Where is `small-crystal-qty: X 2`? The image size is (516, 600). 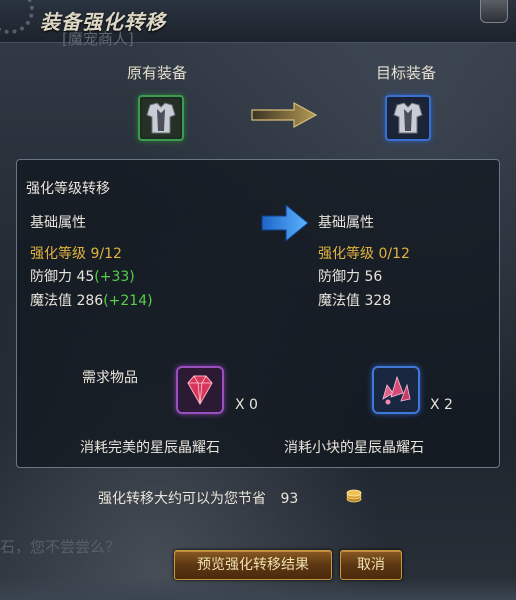 small-crystal-qty: X 2 is located at coordinates (441, 405).